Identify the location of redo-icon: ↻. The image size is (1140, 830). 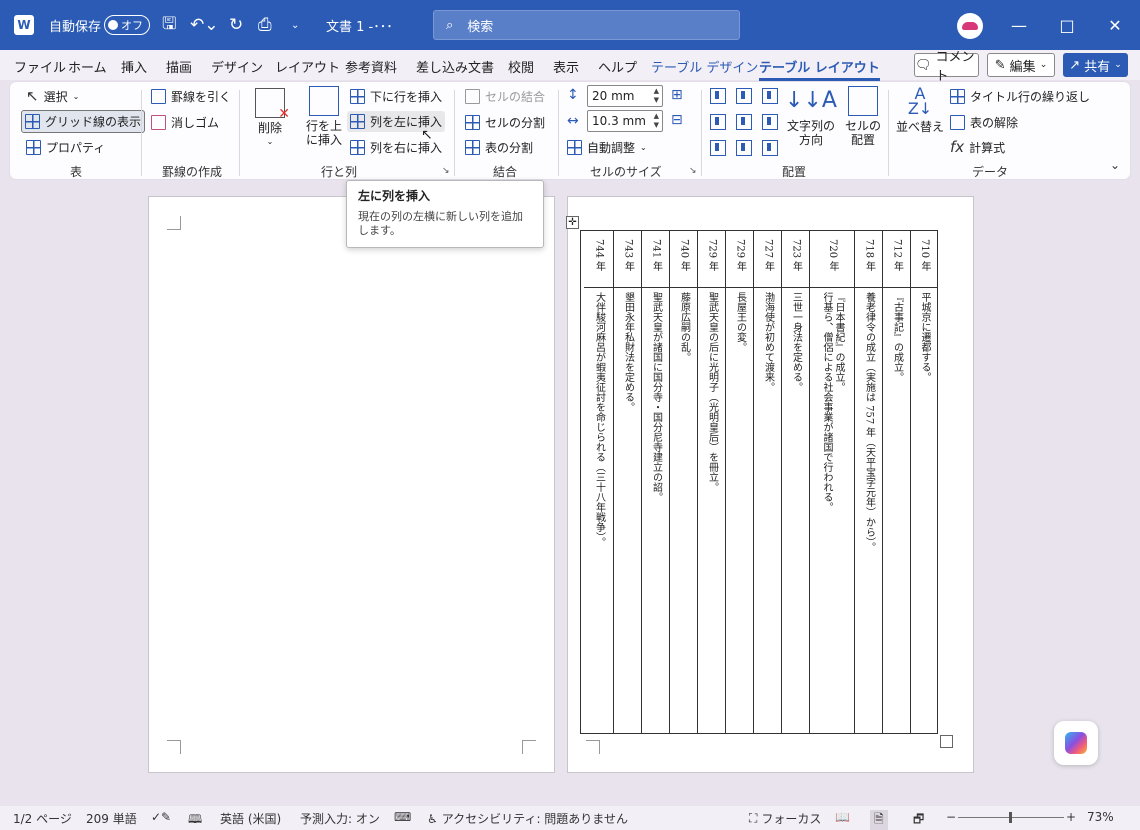
(236, 25).